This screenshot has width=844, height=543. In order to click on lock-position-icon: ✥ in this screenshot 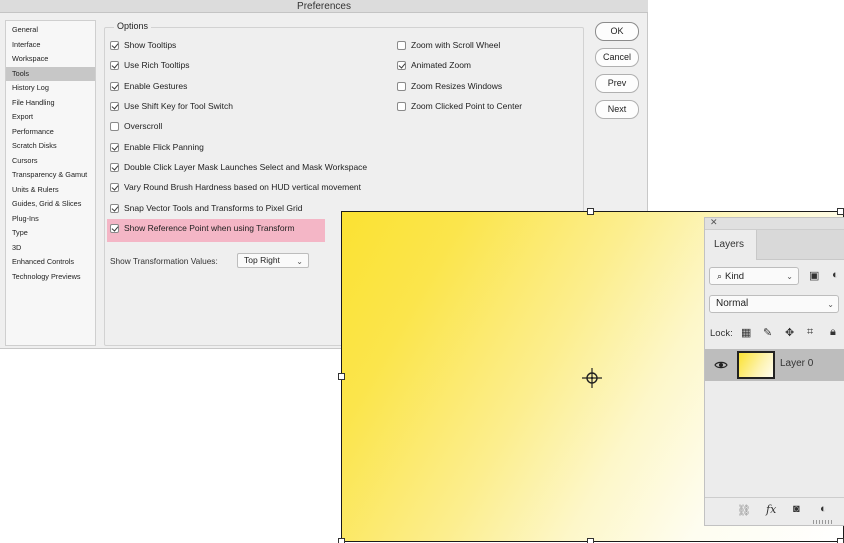, I will do `click(789, 332)`.